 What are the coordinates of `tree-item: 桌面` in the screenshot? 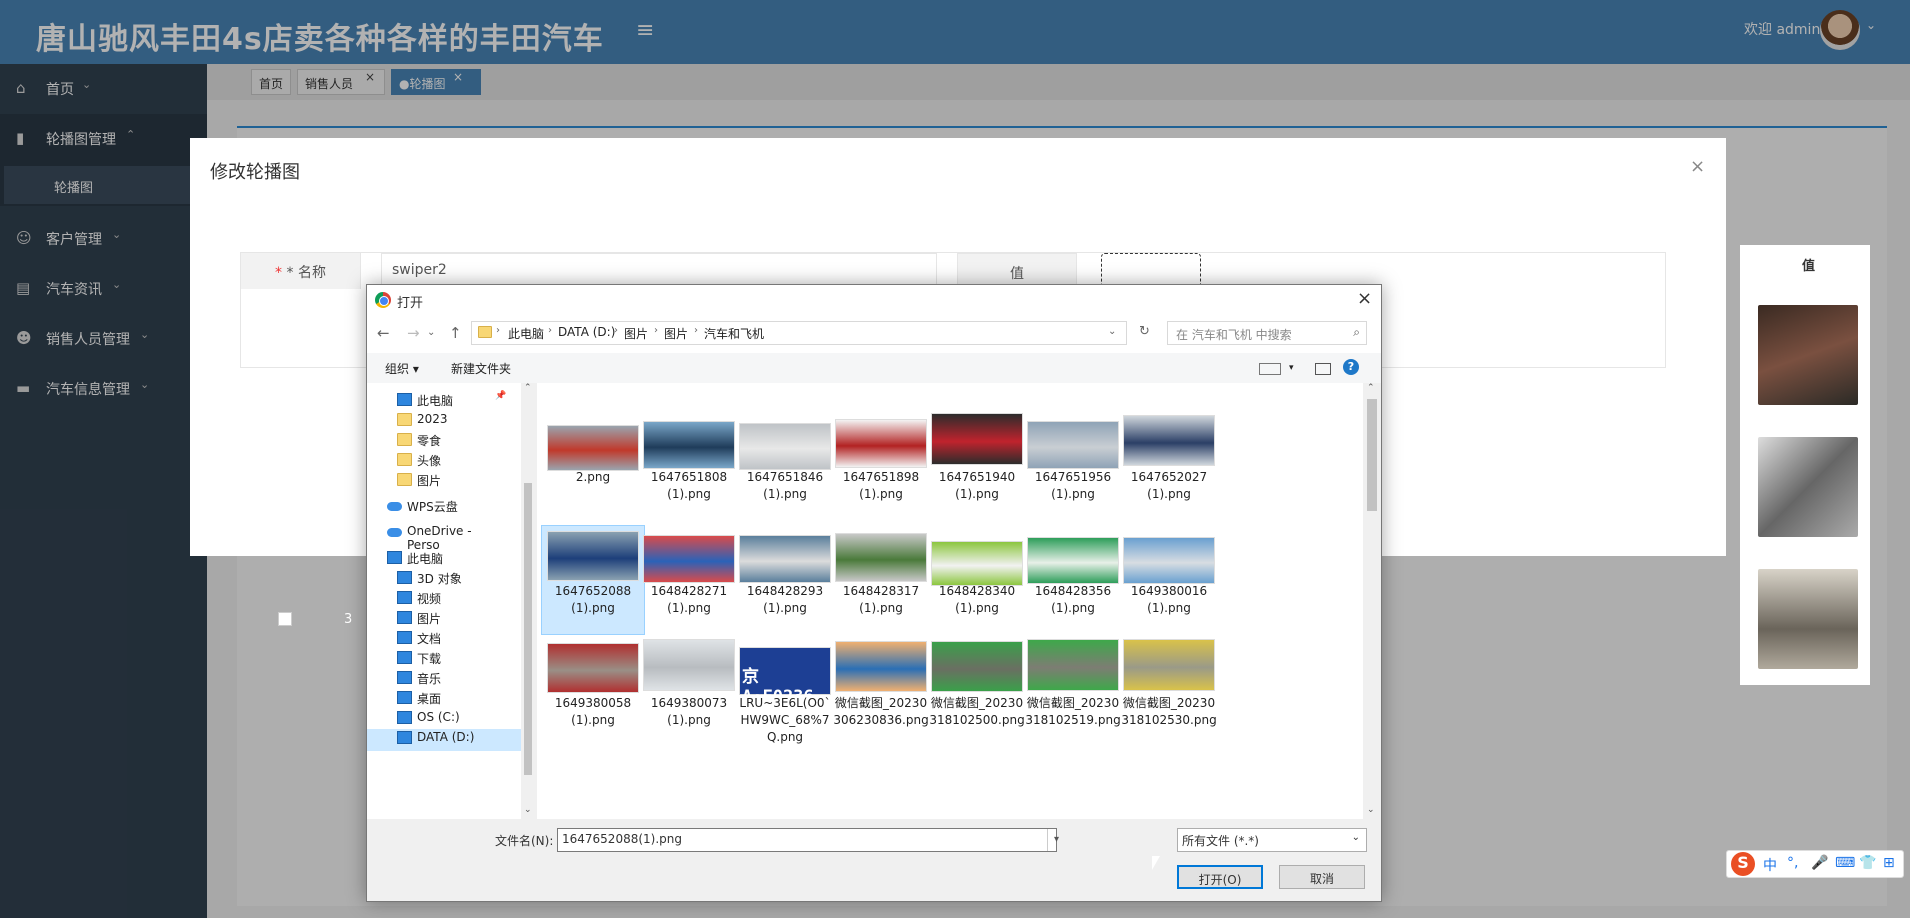 It's located at (457, 700).